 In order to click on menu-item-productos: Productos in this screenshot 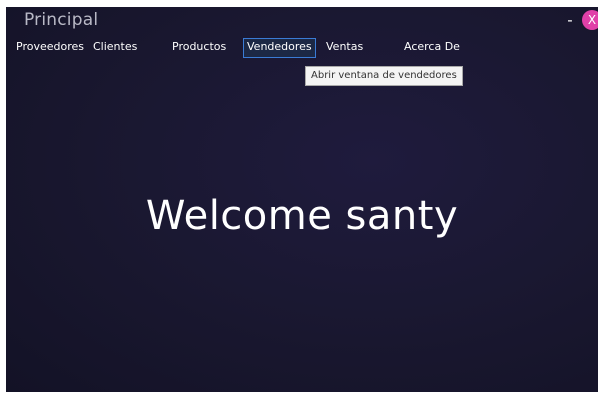, I will do `click(199, 47)`.